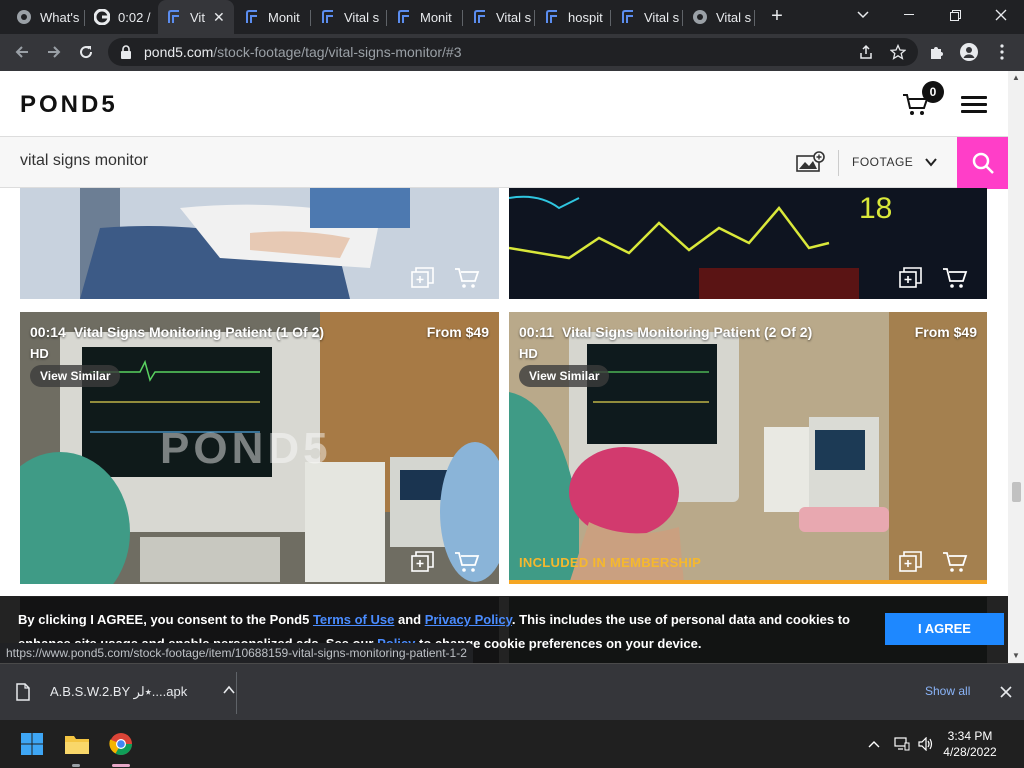  I want to click on scrollbar-thumb, so click(1016, 492).